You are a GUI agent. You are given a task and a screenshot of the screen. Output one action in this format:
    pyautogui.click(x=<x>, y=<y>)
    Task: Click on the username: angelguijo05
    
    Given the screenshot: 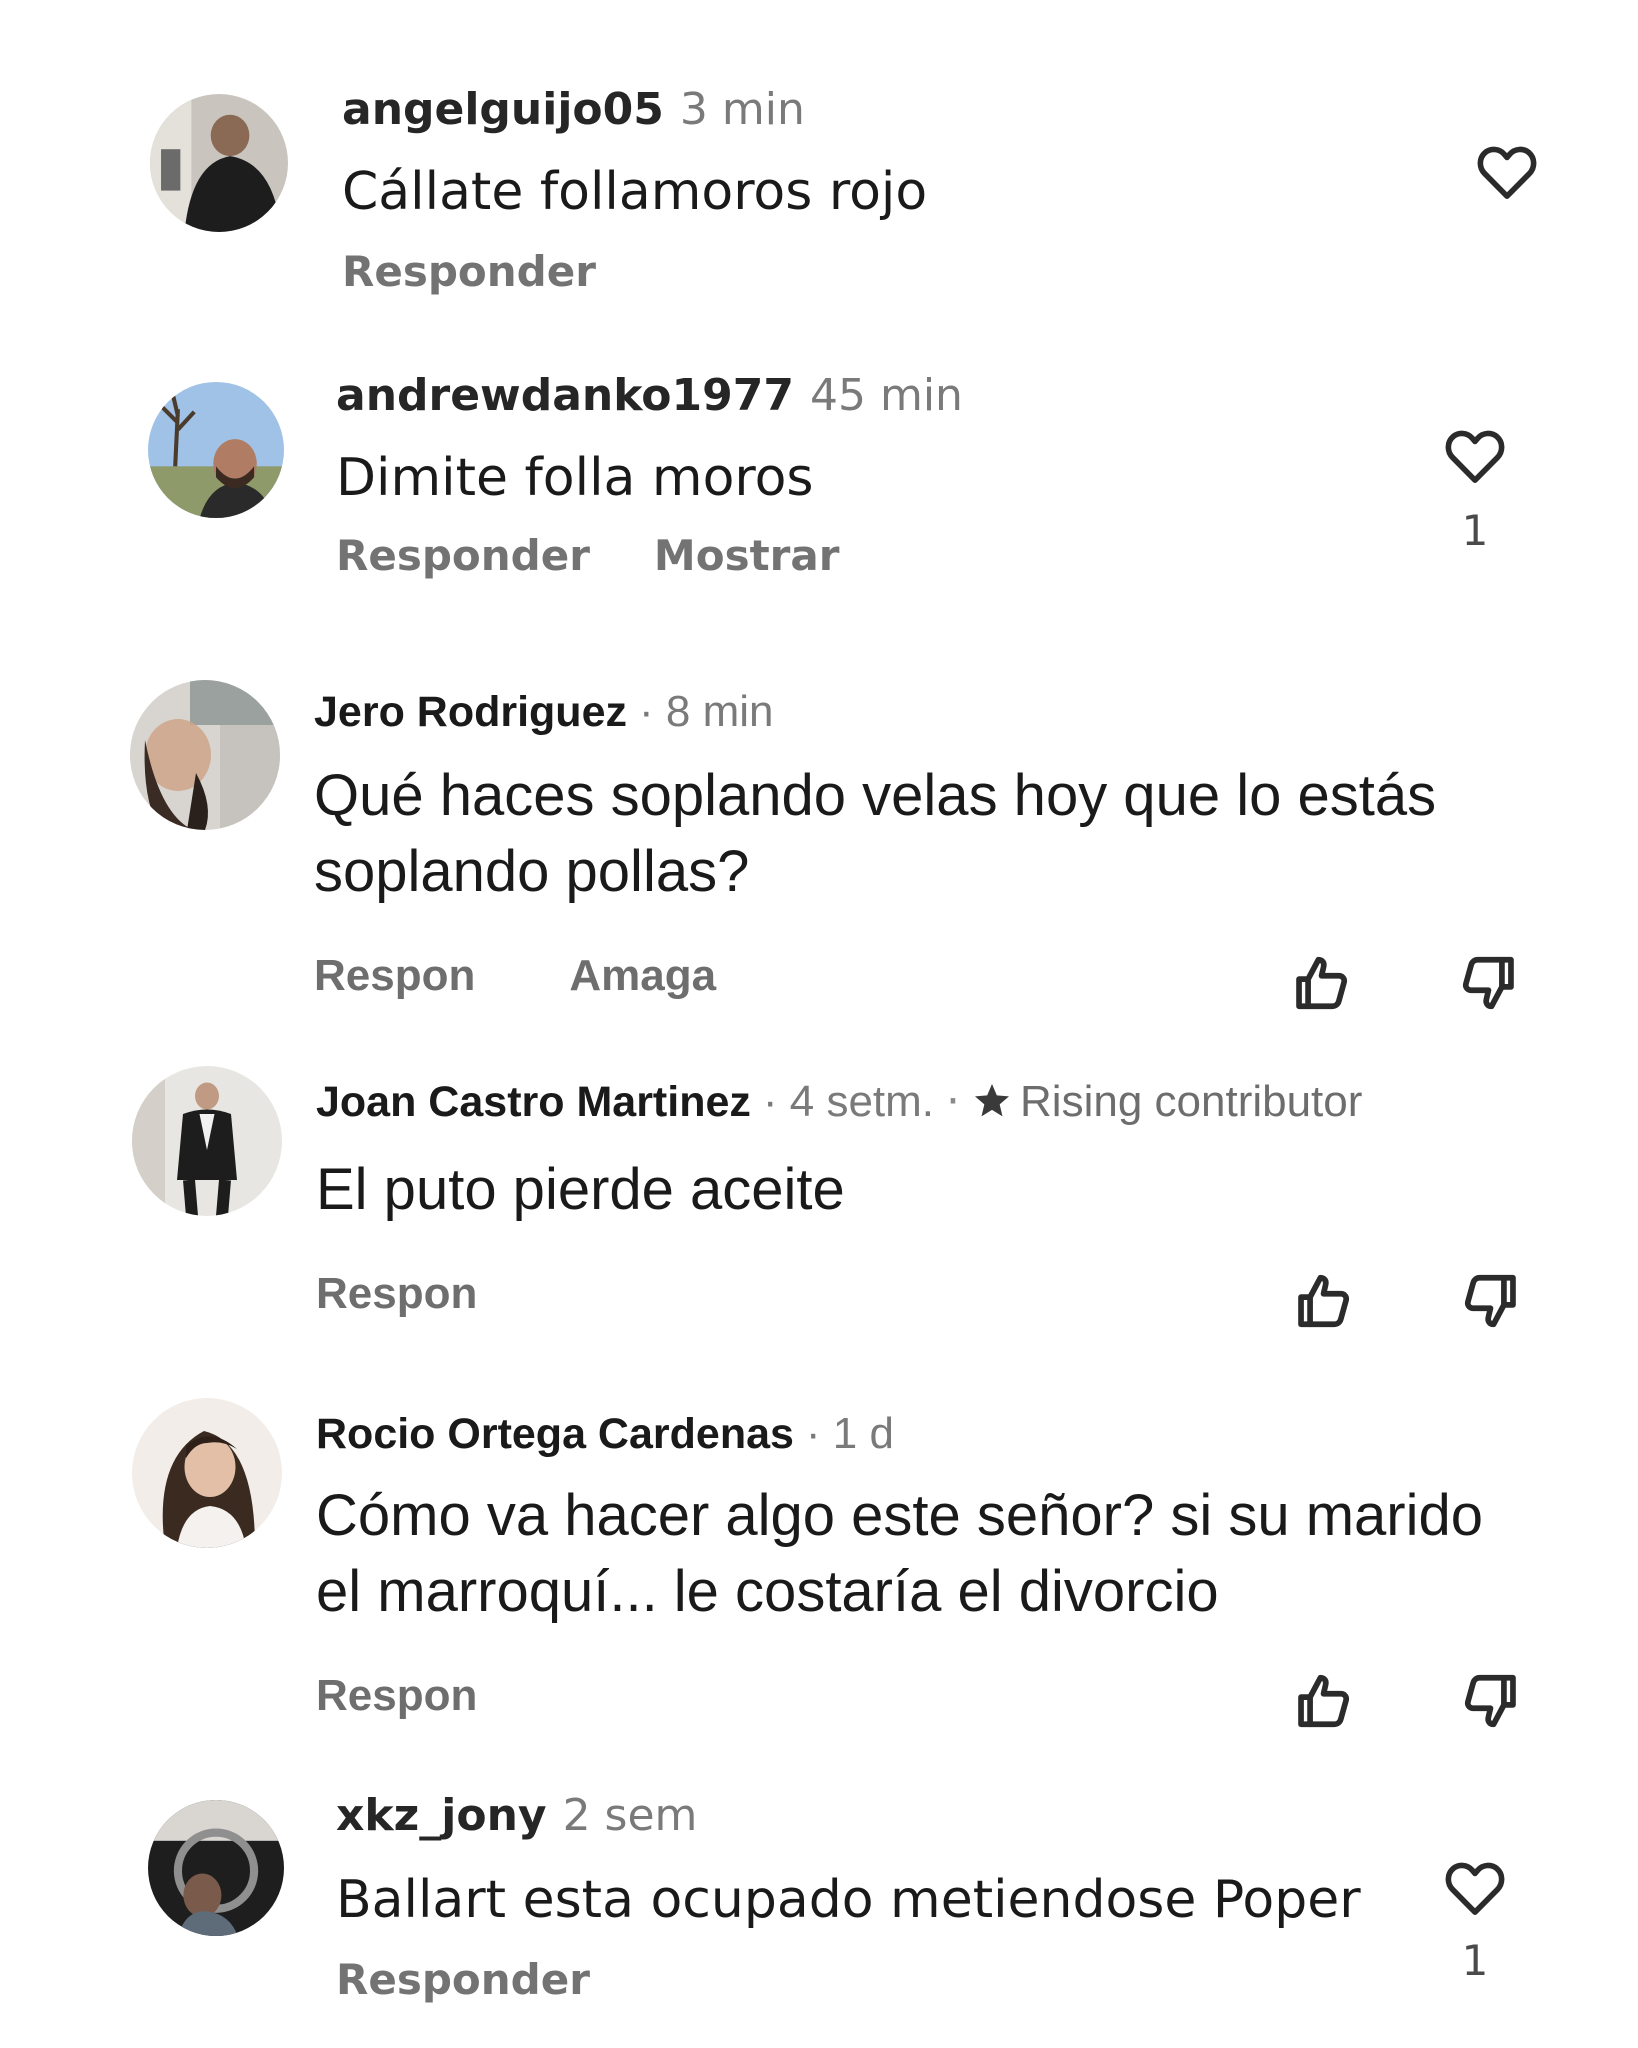 What is the action you would take?
    pyautogui.click(x=503, y=109)
    